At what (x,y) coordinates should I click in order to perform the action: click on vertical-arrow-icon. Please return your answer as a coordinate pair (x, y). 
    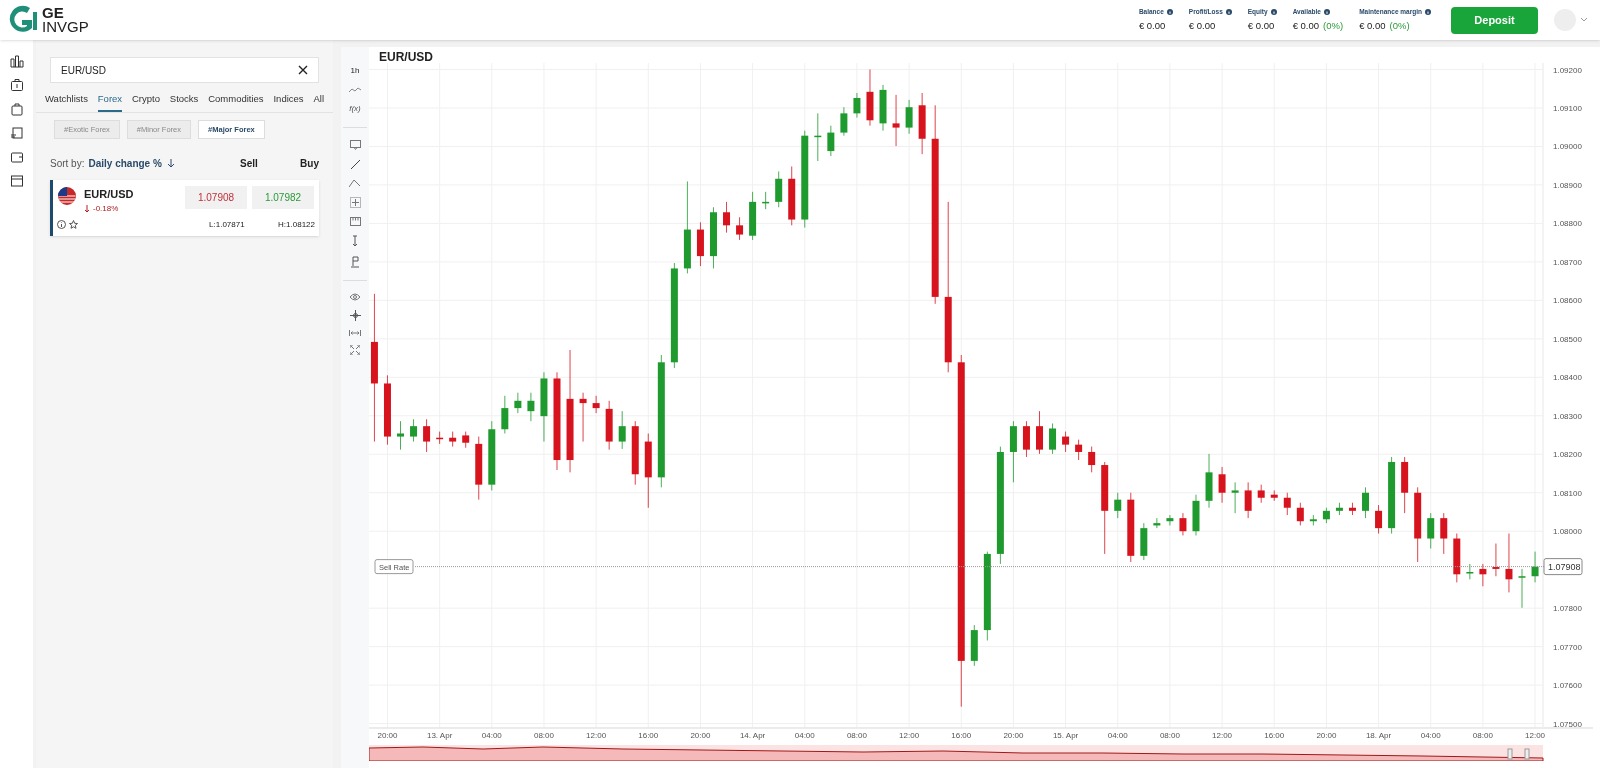
    Looking at the image, I should click on (355, 241).